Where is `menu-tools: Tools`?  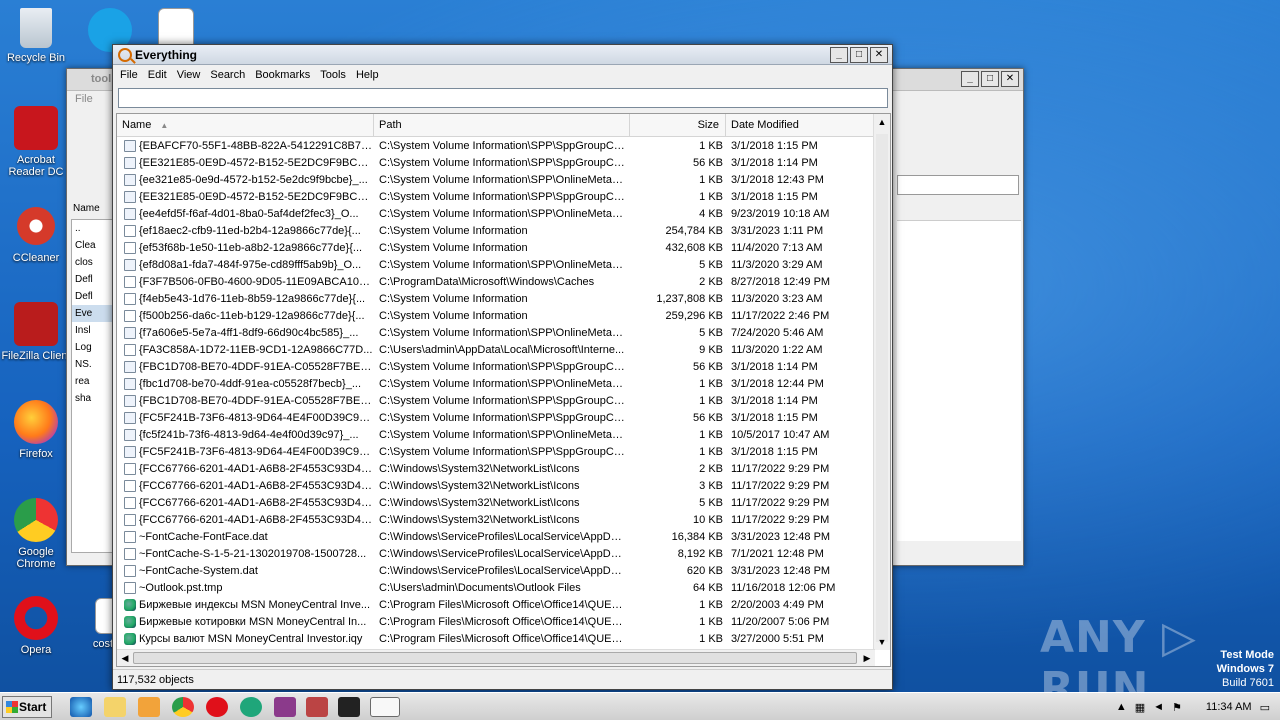
menu-tools: Tools is located at coordinates (333, 75).